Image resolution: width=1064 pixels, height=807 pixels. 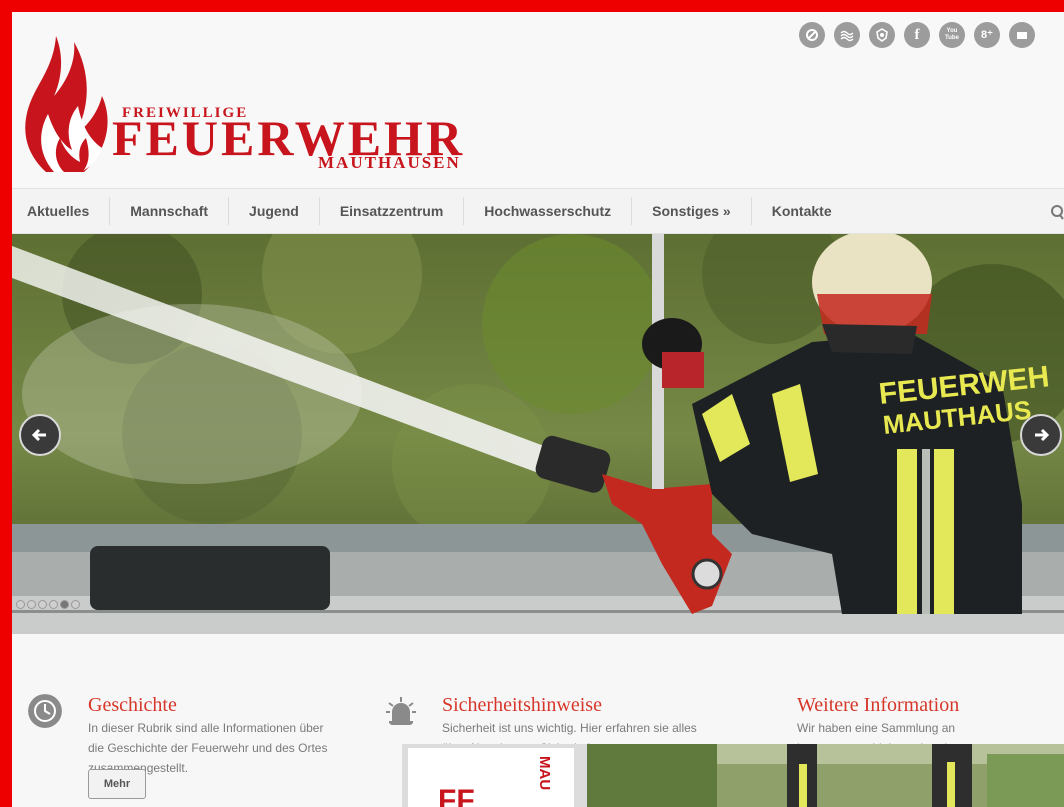 What do you see at coordinates (117, 784) in the screenshot?
I see `mehr-button: Mehr` at bounding box center [117, 784].